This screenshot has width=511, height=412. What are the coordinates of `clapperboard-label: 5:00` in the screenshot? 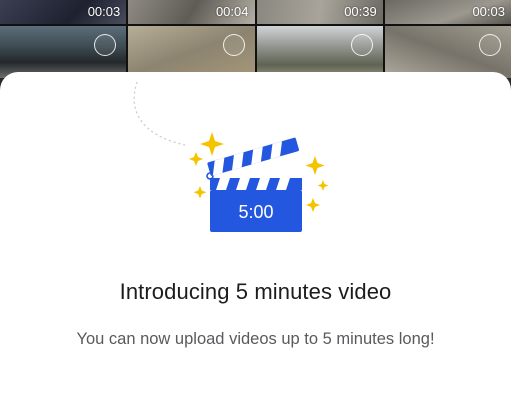 It's located at (255, 212).